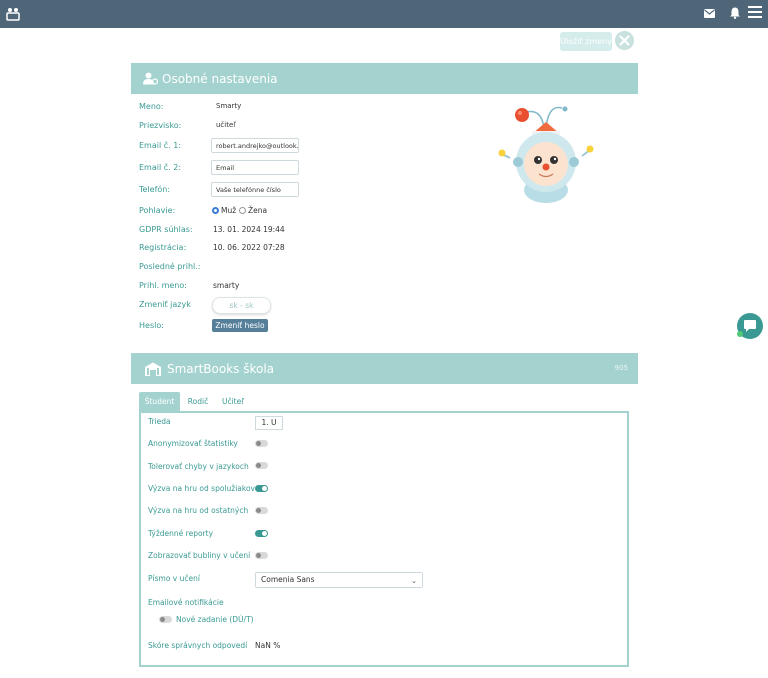  I want to click on last-name-value: učiteľ, so click(226, 125).